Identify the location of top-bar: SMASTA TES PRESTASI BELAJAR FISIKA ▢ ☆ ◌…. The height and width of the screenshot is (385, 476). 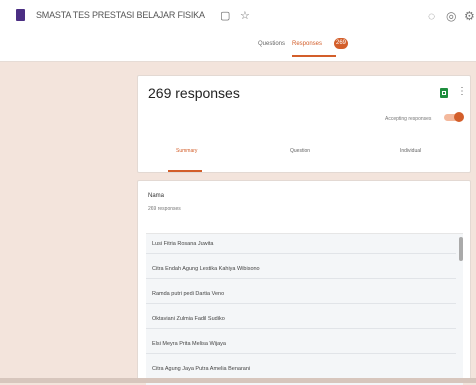
(238, 16).